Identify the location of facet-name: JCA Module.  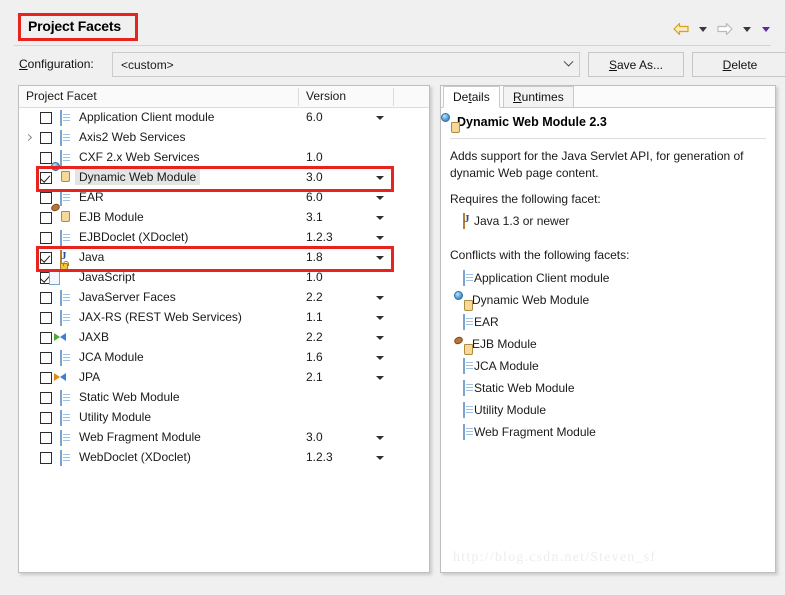
(111, 357).